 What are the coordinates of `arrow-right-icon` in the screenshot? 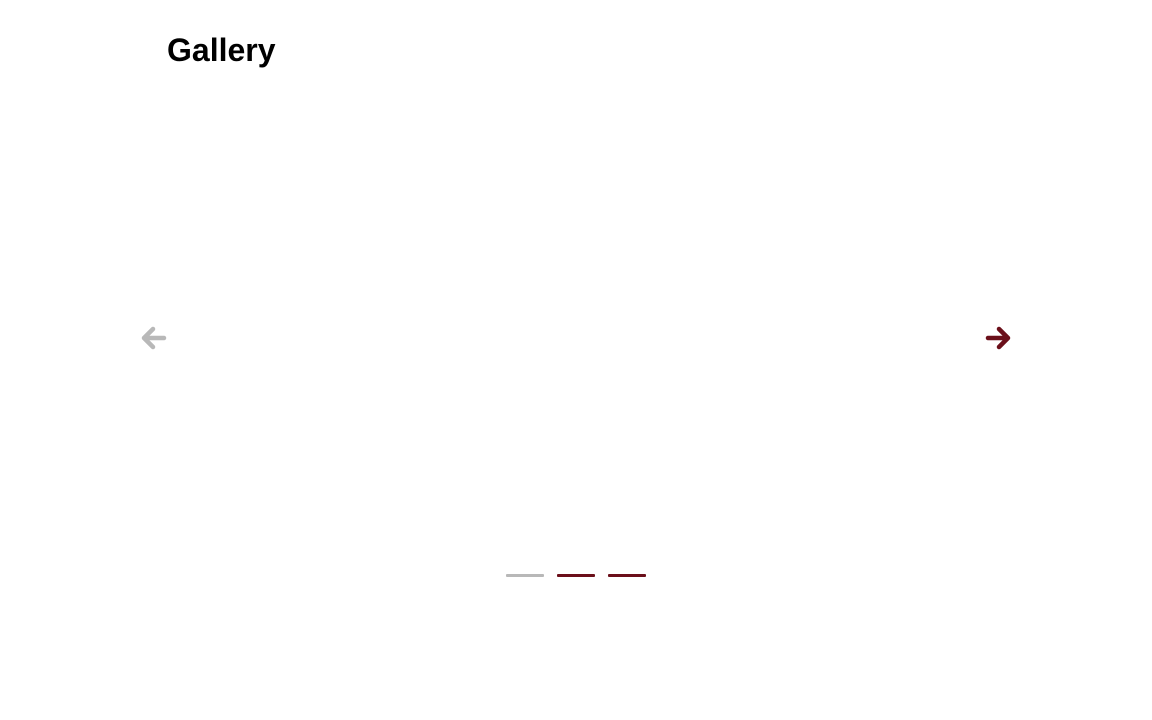 It's located at (998, 338).